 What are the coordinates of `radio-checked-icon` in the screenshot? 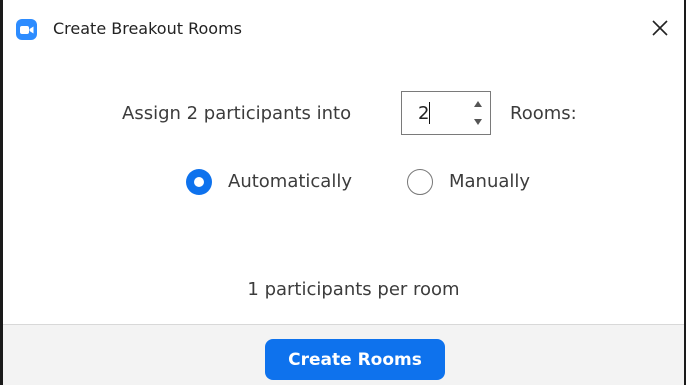 It's located at (199, 182).